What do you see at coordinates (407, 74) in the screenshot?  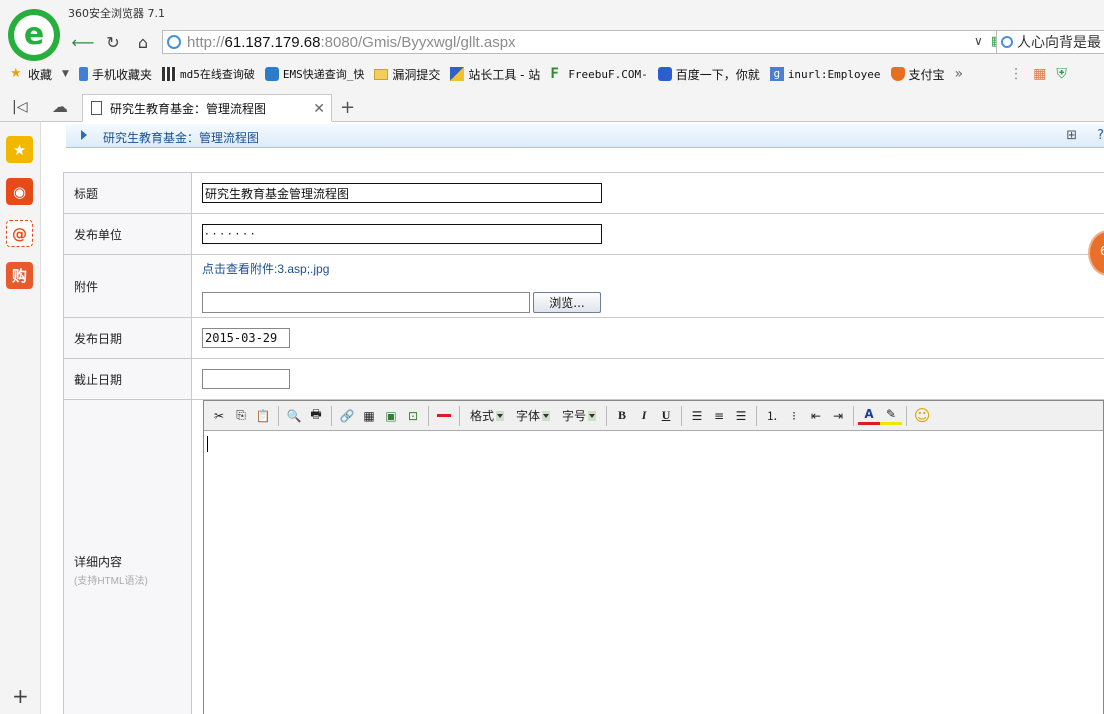 I see `bookmark-item: 漏洞提交` at bounding box center [407, 74].